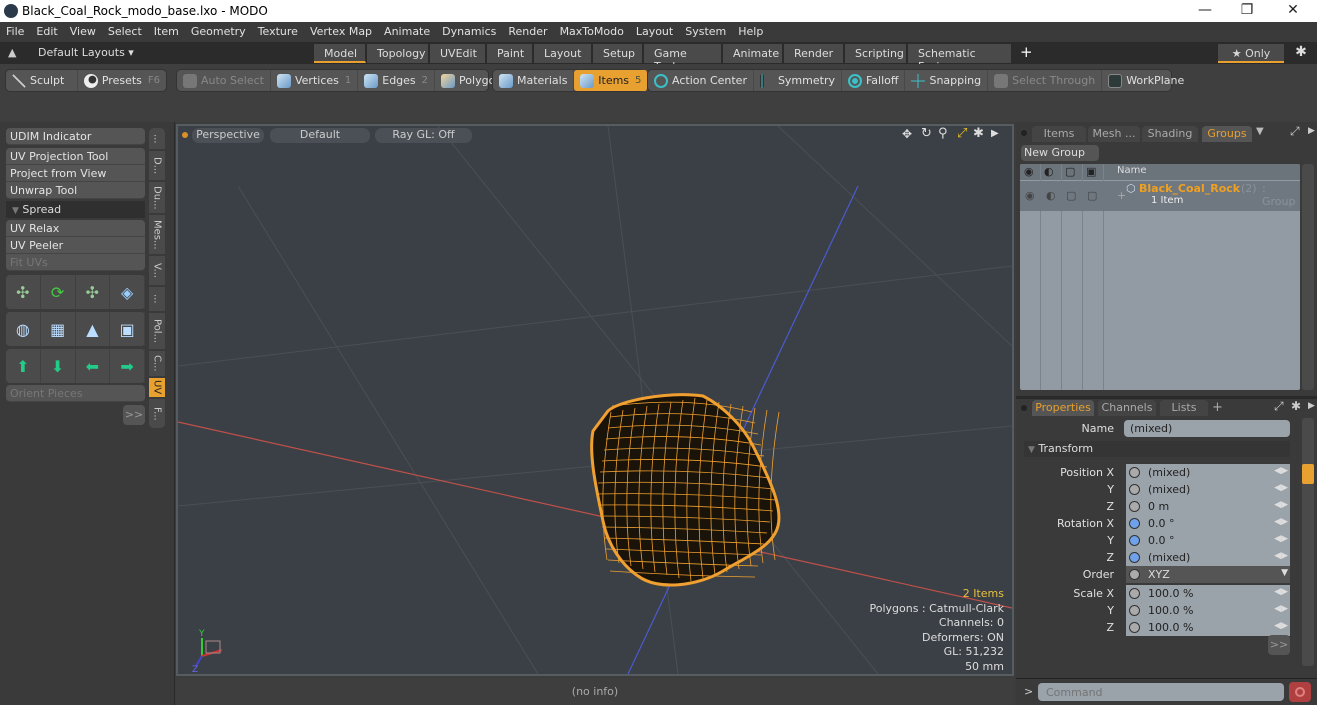 The width and height of the screenshot is (1317, 705). What do you see at coordinates (320, 135) in the screenshot?
I see `shading-dropdown: Default` at bounding box center [320, 135].